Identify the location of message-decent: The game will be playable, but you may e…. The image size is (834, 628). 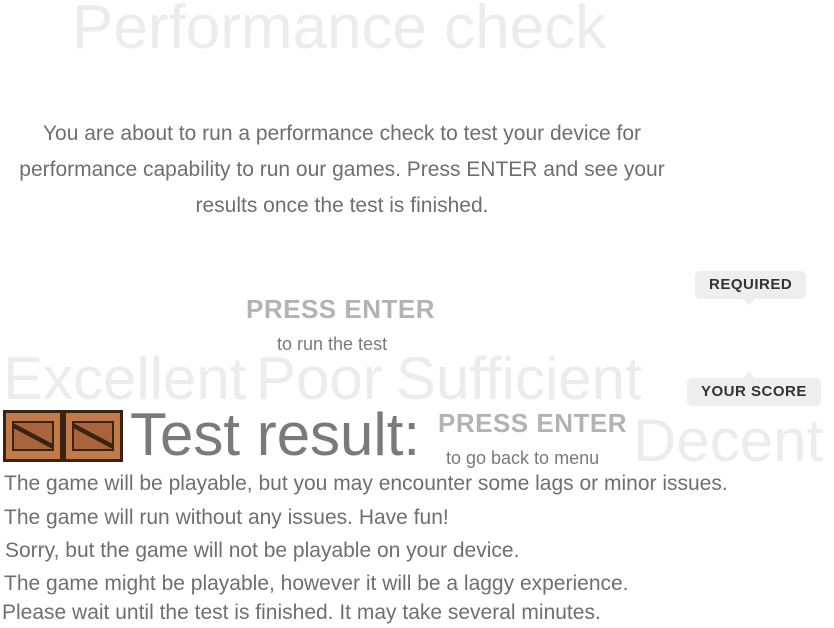
(366, 483).